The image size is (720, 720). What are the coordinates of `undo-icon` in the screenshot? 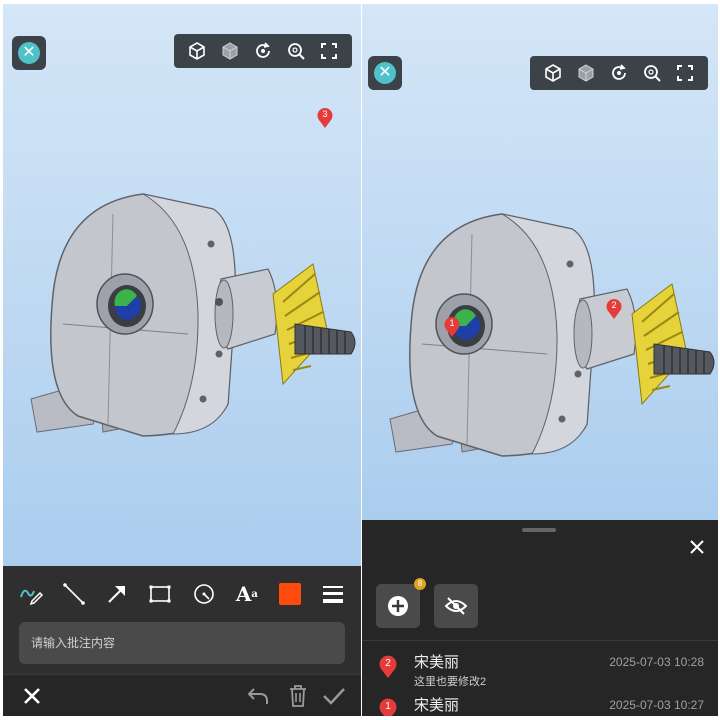 It's located at (257, 696).